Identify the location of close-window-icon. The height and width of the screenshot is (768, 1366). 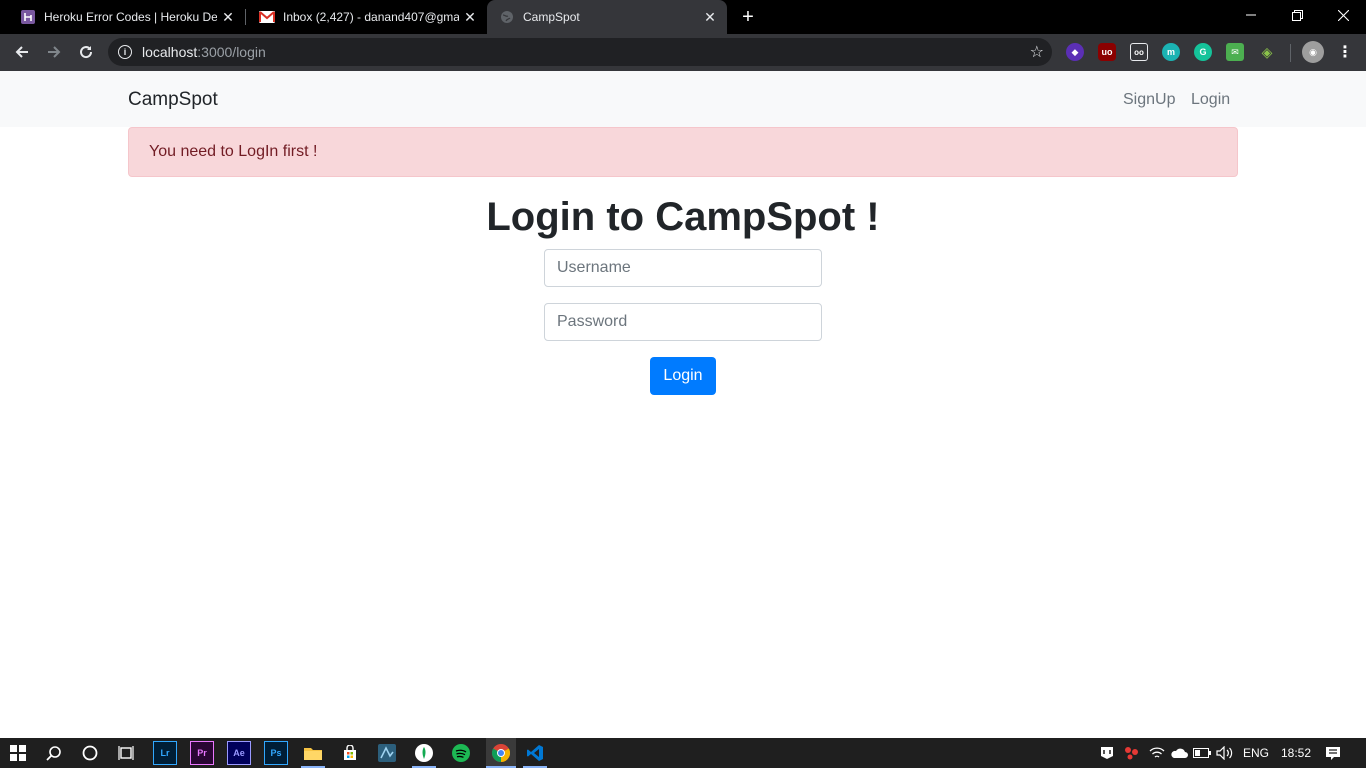
(1343, 15).